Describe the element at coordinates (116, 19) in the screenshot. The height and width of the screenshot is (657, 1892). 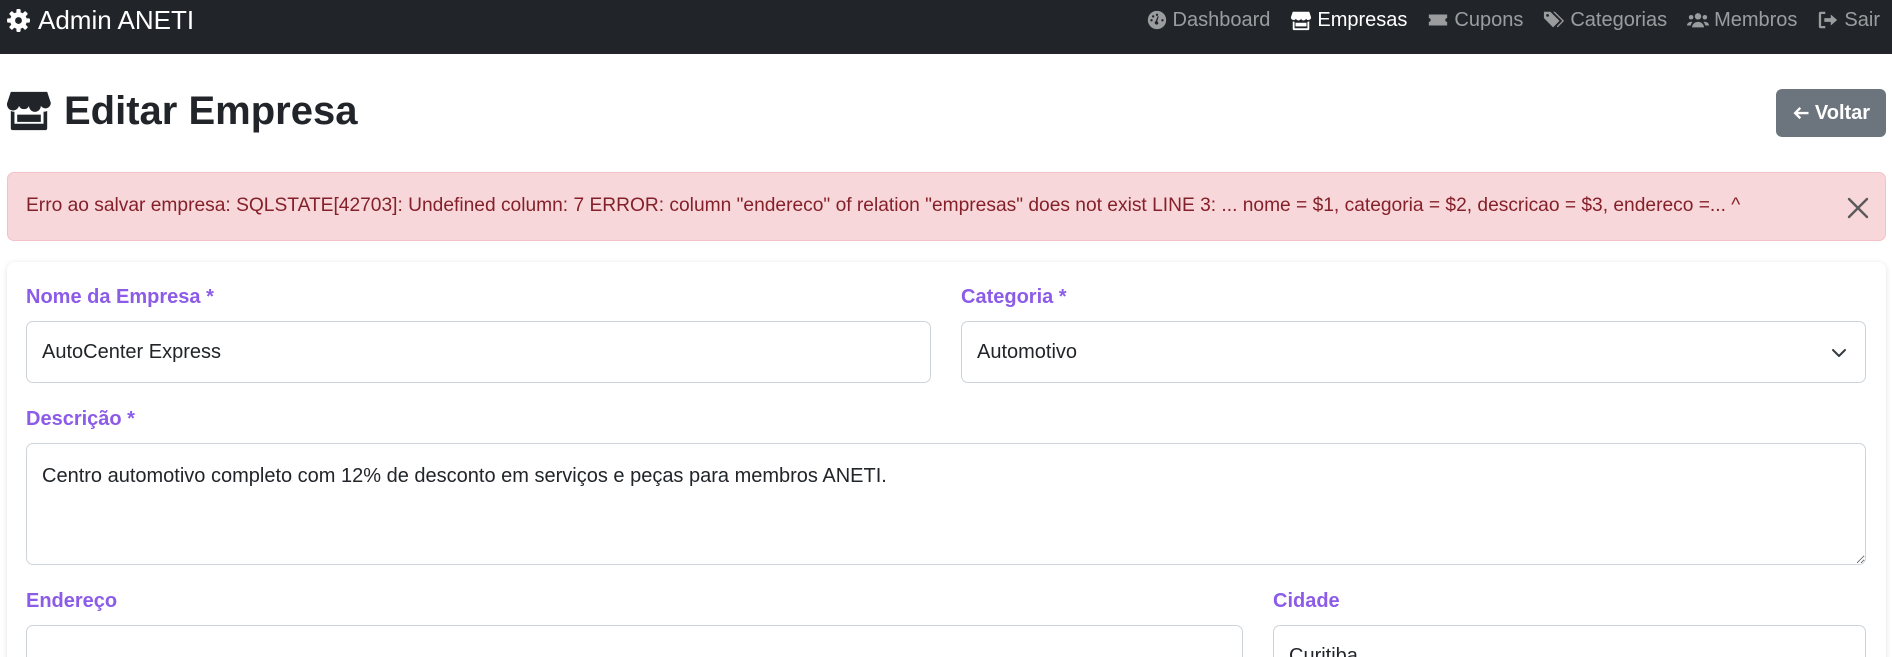
I see `brand-label: Admin ANETI` at that location.